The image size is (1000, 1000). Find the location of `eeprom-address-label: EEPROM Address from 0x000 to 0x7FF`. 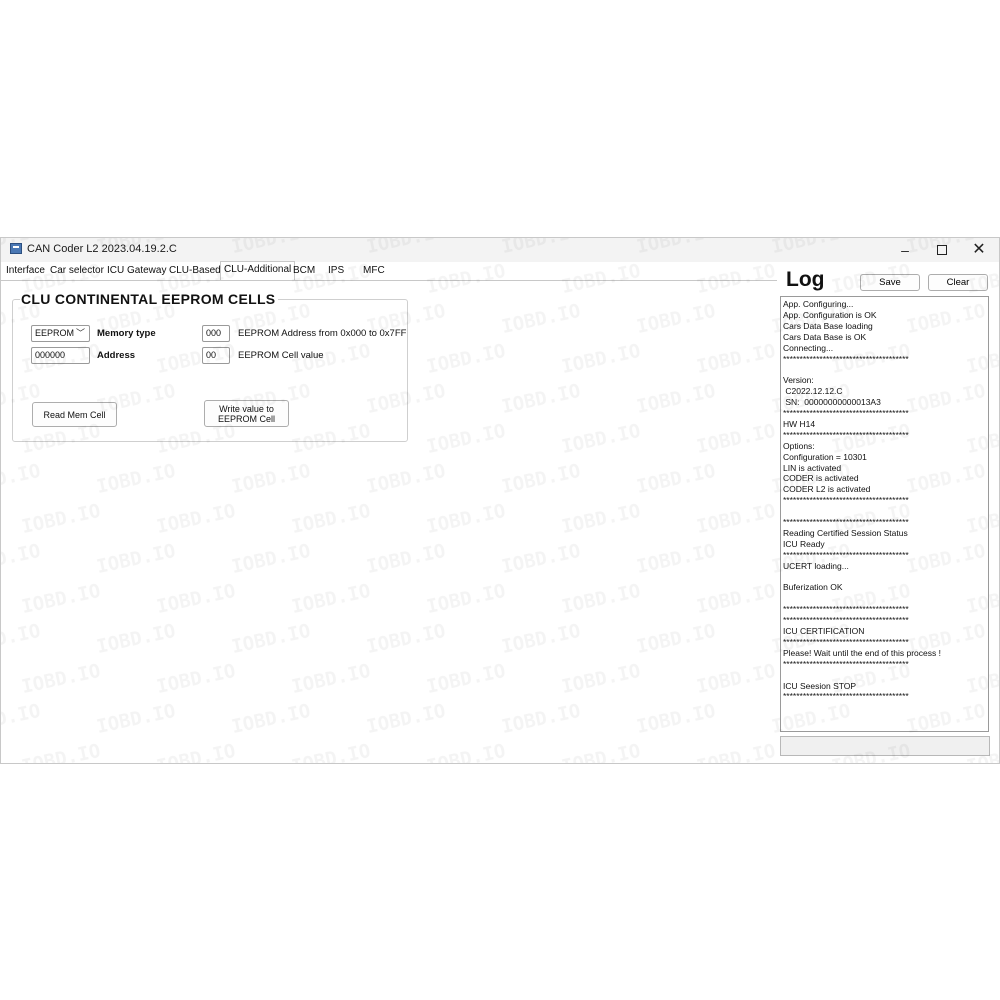

eeprom-address-label: EEPROM Address from 0x000 to 0x7FF is located at coordinates (322, 333).